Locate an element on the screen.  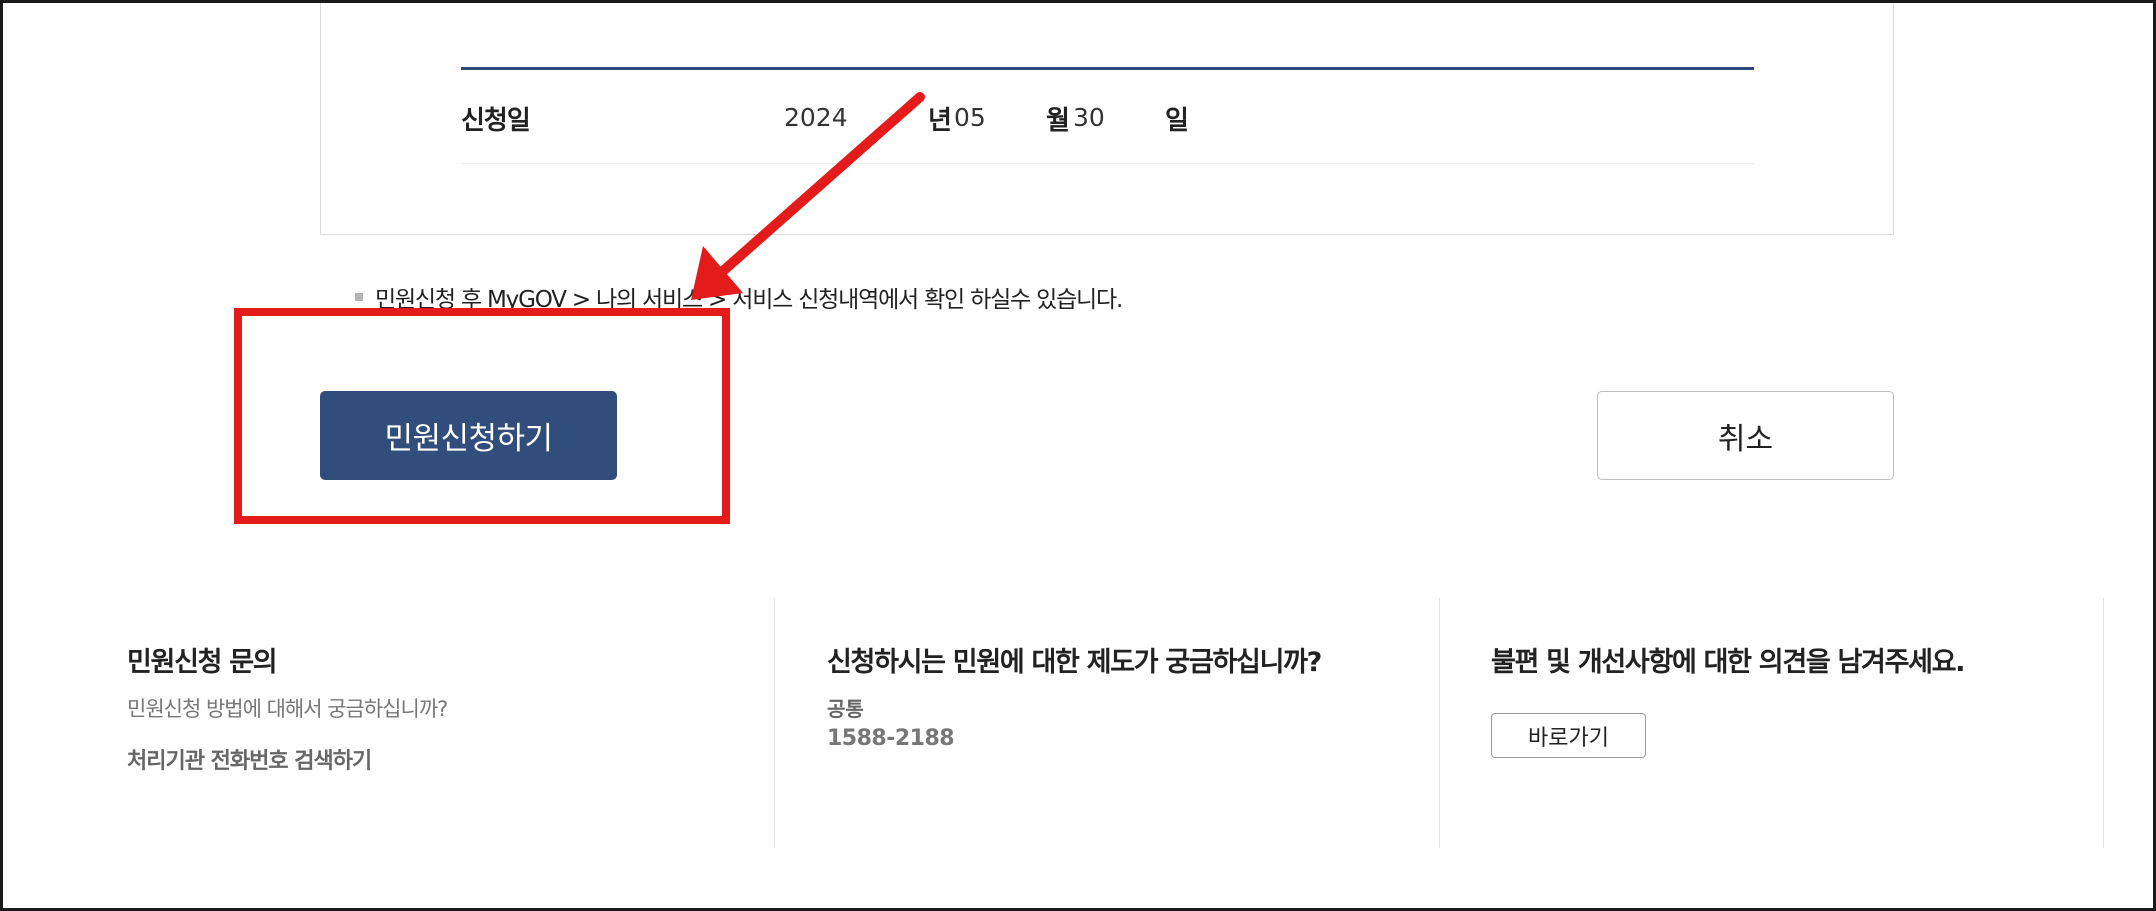
month-unit: 월 is located at coordinates (1058, 121).